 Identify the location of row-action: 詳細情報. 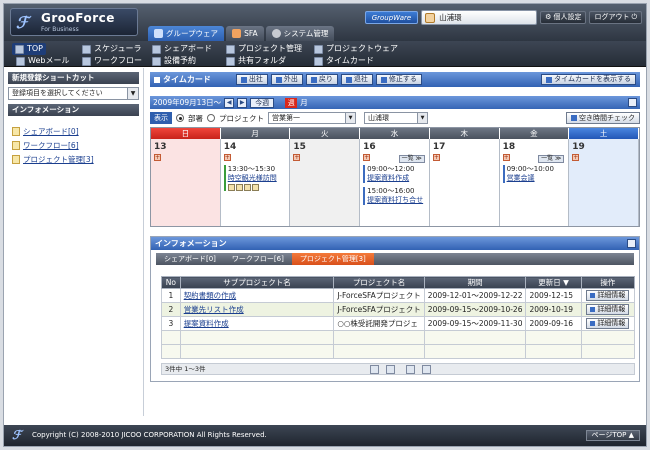
(608, 309).